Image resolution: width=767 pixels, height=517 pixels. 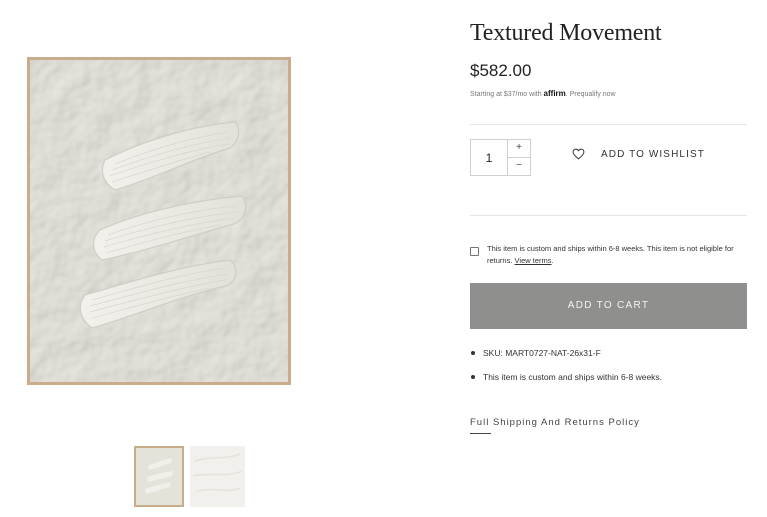 I want to click on heart-icon, so click(x=578, y=154).